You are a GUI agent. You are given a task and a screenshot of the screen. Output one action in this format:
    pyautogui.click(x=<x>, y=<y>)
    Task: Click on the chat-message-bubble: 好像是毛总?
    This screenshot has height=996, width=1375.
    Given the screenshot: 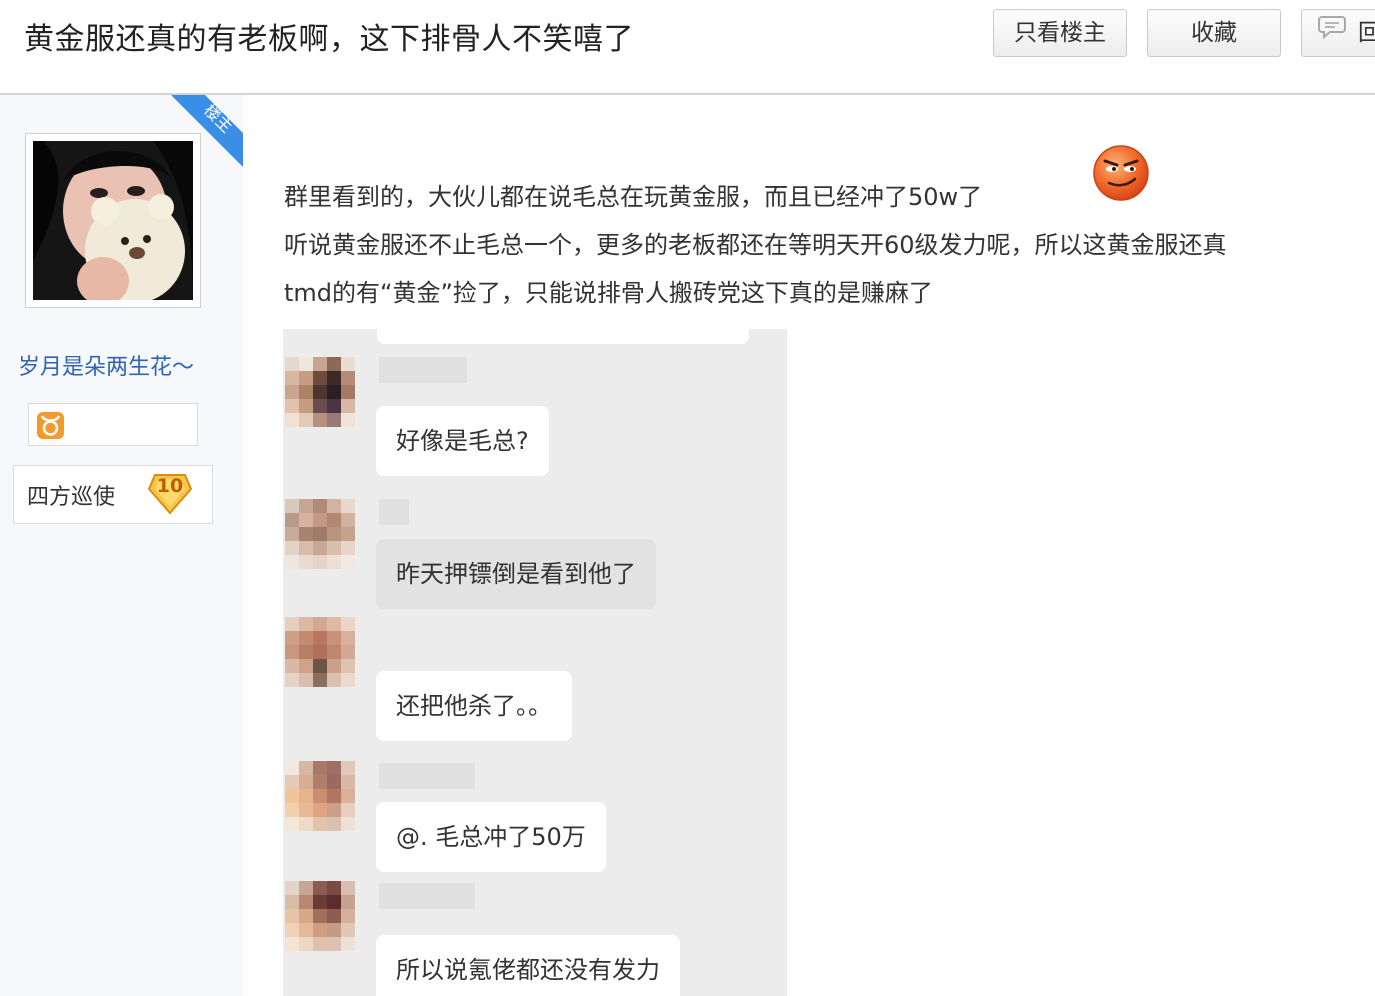 What is the action you would take?
    pyautogui.click(x=462, y=441)
    